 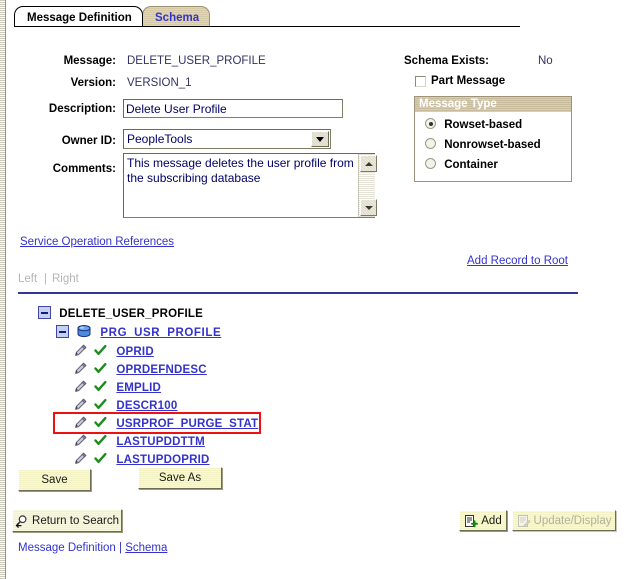 What do you see at coordinates (134, 352) in the screenshot?
I see `tree-node-field-link: OPRID` at bounding box center [134, 352].